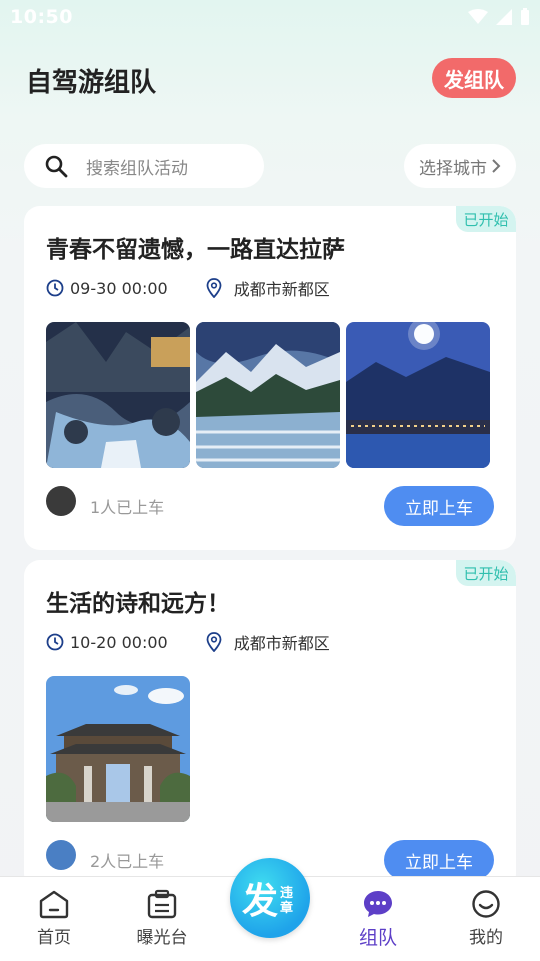 Image resolution: width=540 pixels, height=961 pixels. What do you see at coordinates (270, 18) in the screenshot?
I see `status-bar: 10:50` at bounding box center [270, 18].